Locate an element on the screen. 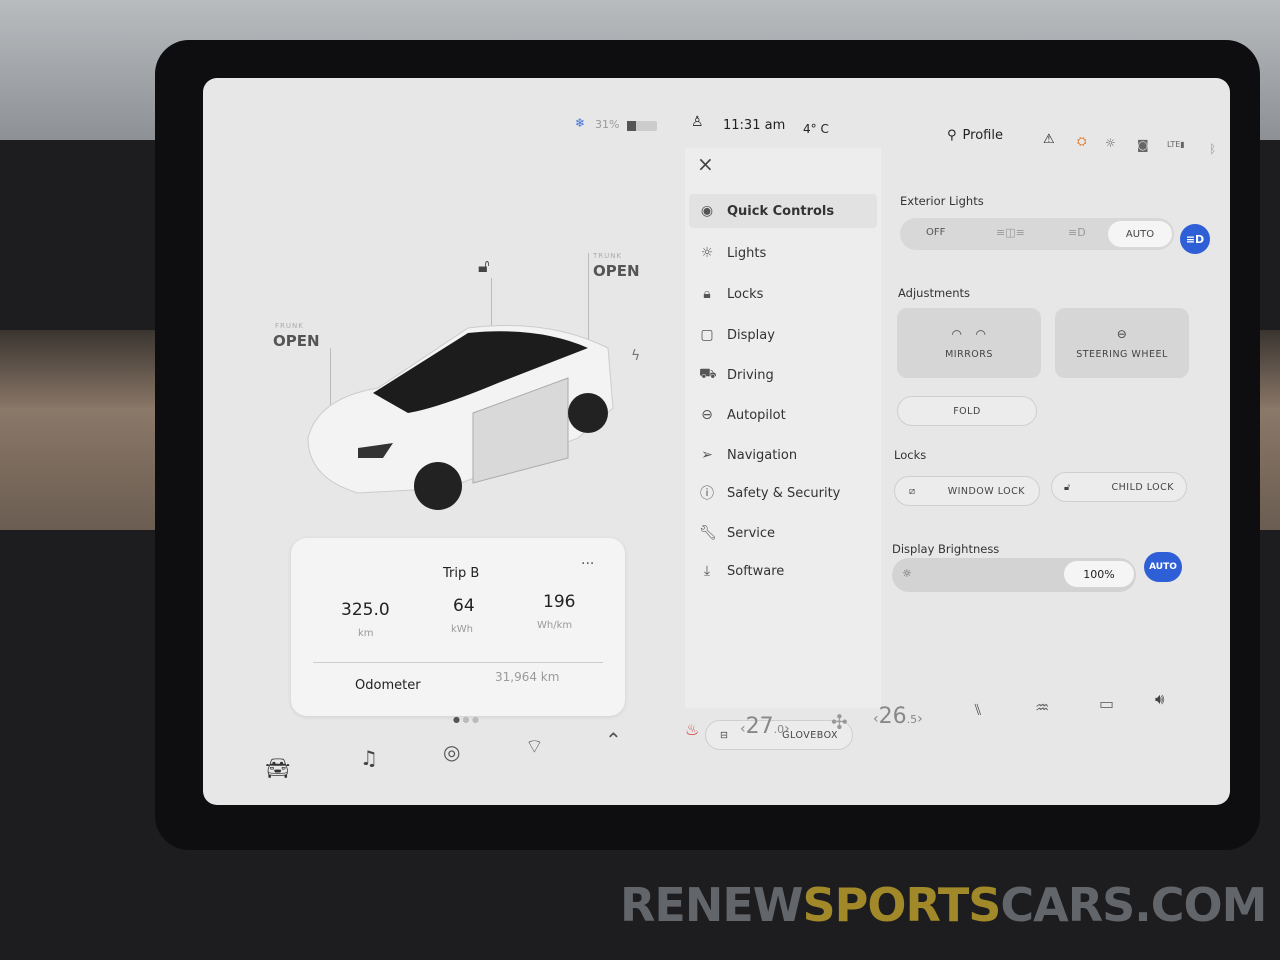  trip-efficiency: 196 is located at coordinates (559, 602).